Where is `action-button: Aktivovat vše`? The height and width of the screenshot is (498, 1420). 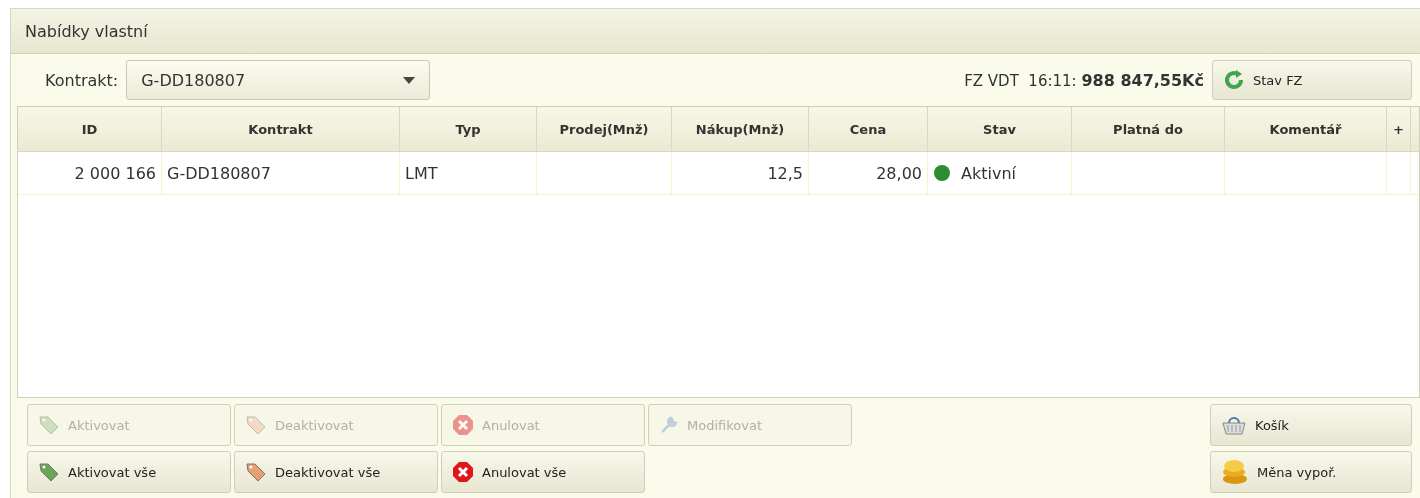 action-button: Aktivovat vše is located at coordinates (129, 472).